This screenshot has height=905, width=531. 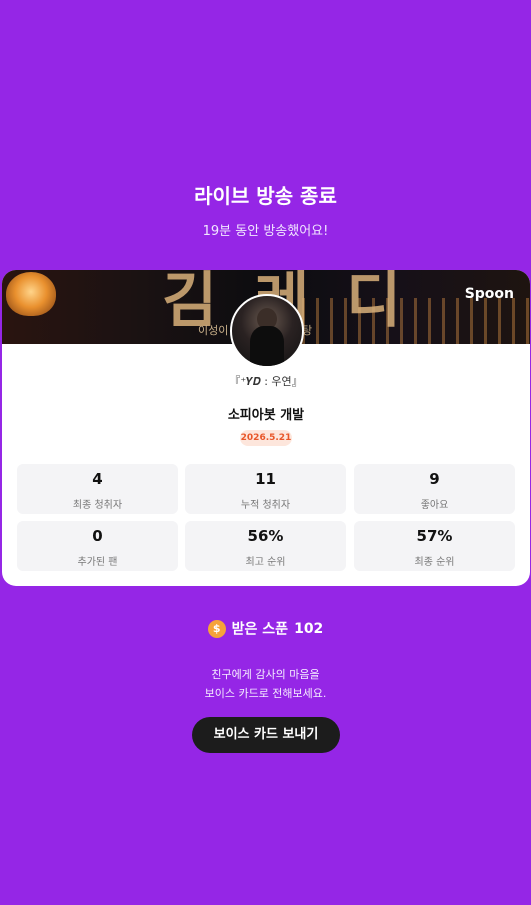 What do you see at coordinates (265, 479) in the screenshot?
I see `stat-value: 11` at bounding box center [265, 479].